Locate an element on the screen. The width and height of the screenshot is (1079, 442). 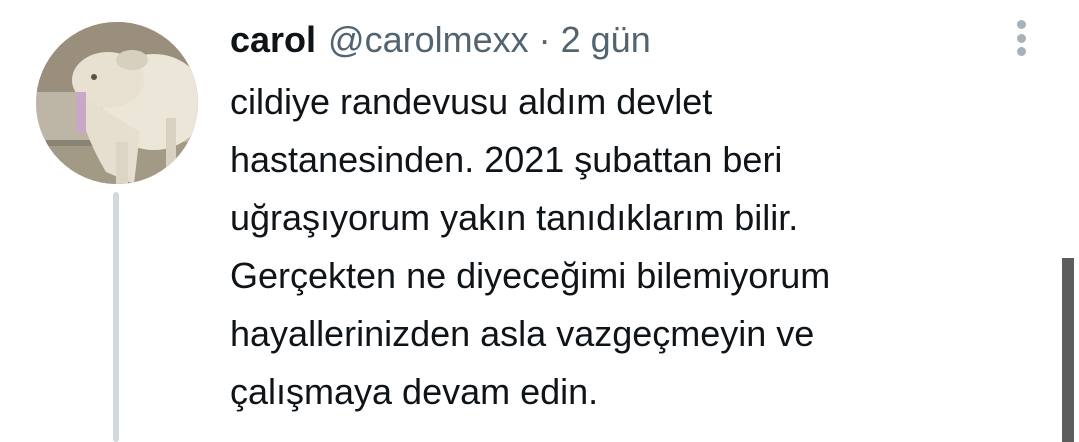
author-display-name: carol is located at coordinates (273, 40).